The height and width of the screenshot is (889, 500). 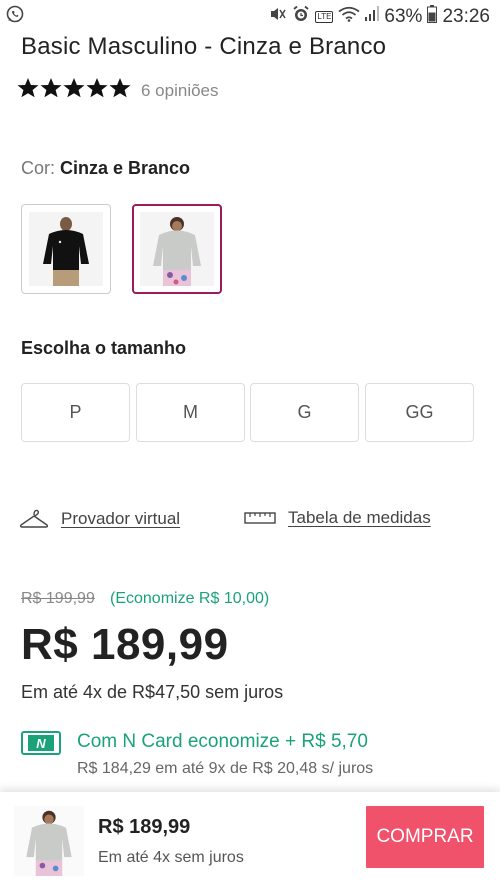 I want to click on mute-icon, so click(x=278, y=17).